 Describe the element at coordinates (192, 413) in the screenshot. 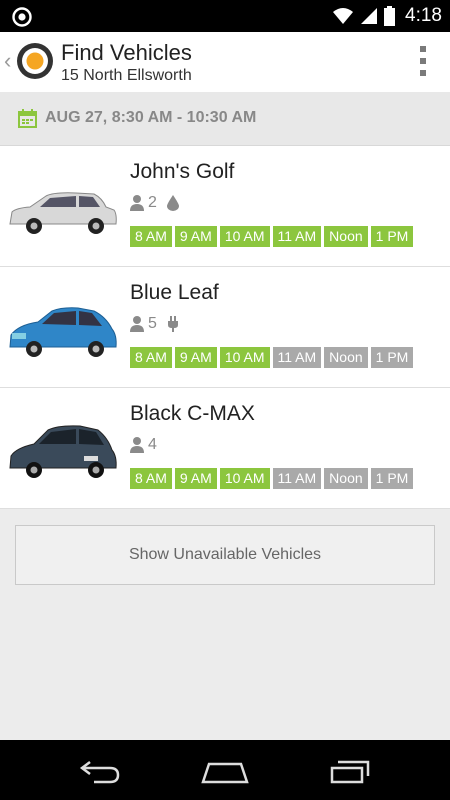

I see `vehicle-name: Black C-MAX` at that location.